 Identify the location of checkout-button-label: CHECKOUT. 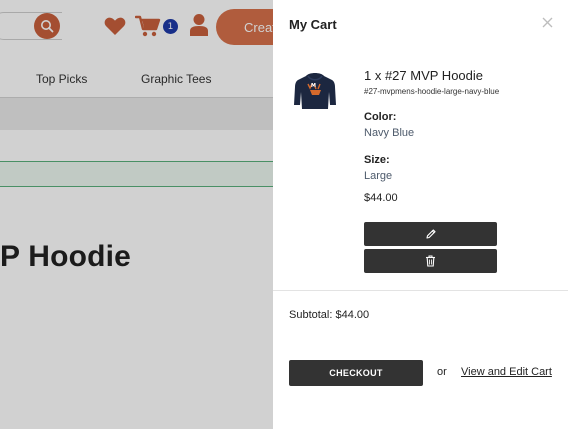
(356, 373).